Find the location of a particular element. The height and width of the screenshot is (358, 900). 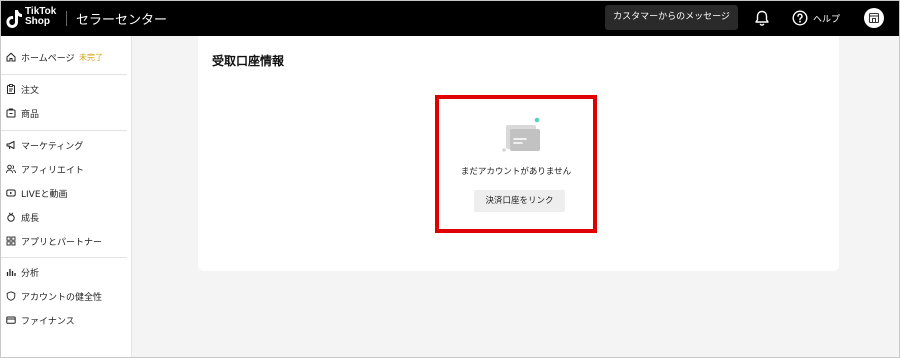

sidebar-item-growth: 成長 is located at coordinates (66, 217).